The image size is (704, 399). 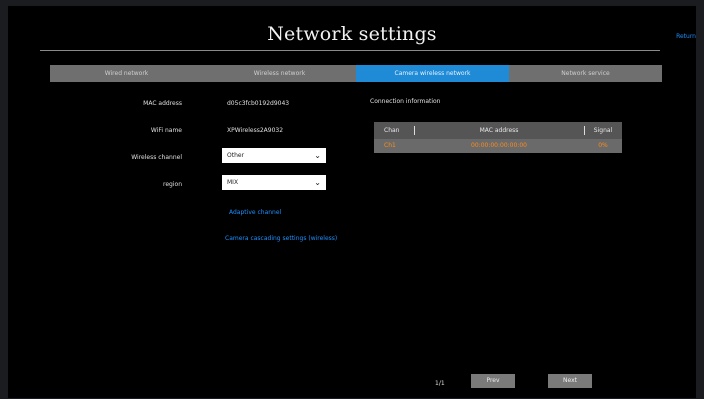 I want to click on tab-network-service: Network service, so click(x=585, y=73).